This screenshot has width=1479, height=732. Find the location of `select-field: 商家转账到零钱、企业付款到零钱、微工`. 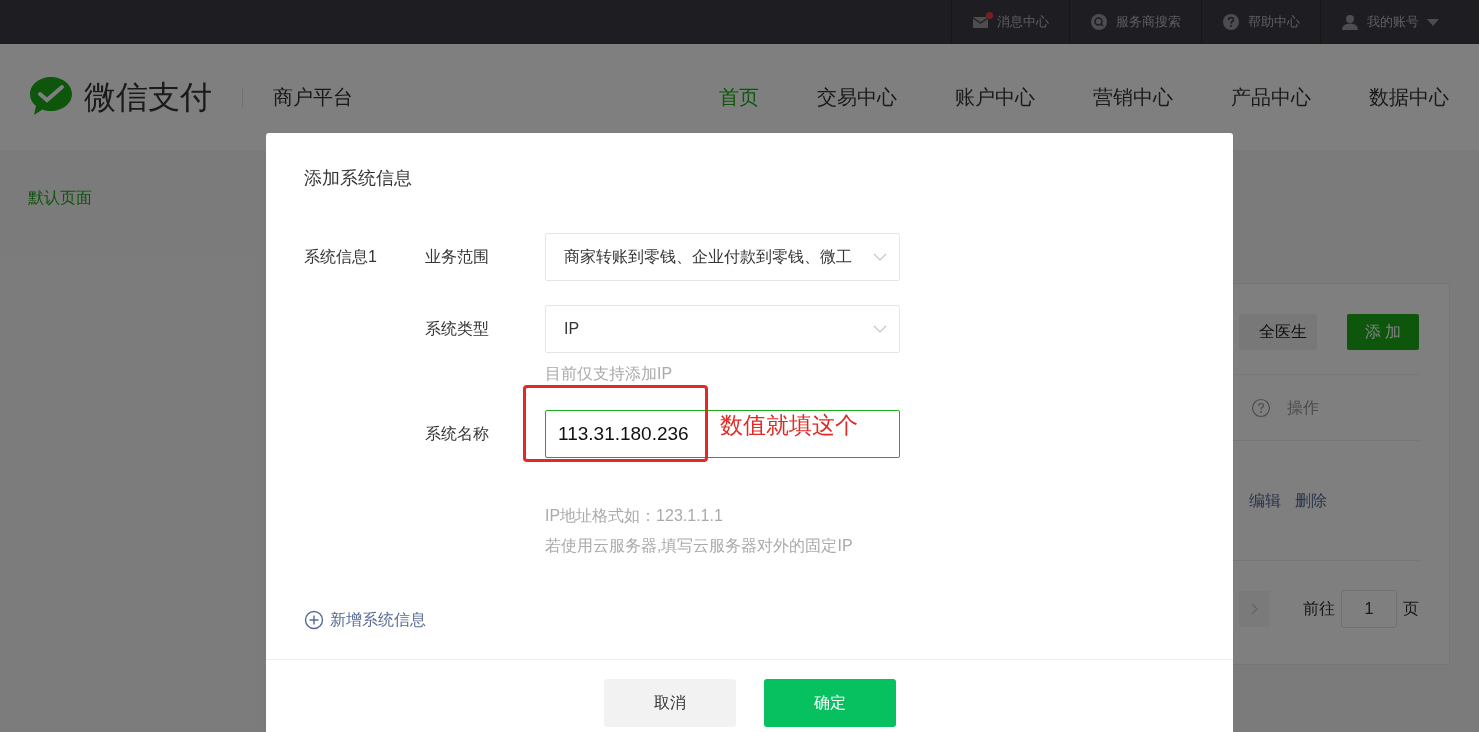

select-field: 商家转账到零钱、企业付款到零钱、微工 is located at coordinates (722, 257).